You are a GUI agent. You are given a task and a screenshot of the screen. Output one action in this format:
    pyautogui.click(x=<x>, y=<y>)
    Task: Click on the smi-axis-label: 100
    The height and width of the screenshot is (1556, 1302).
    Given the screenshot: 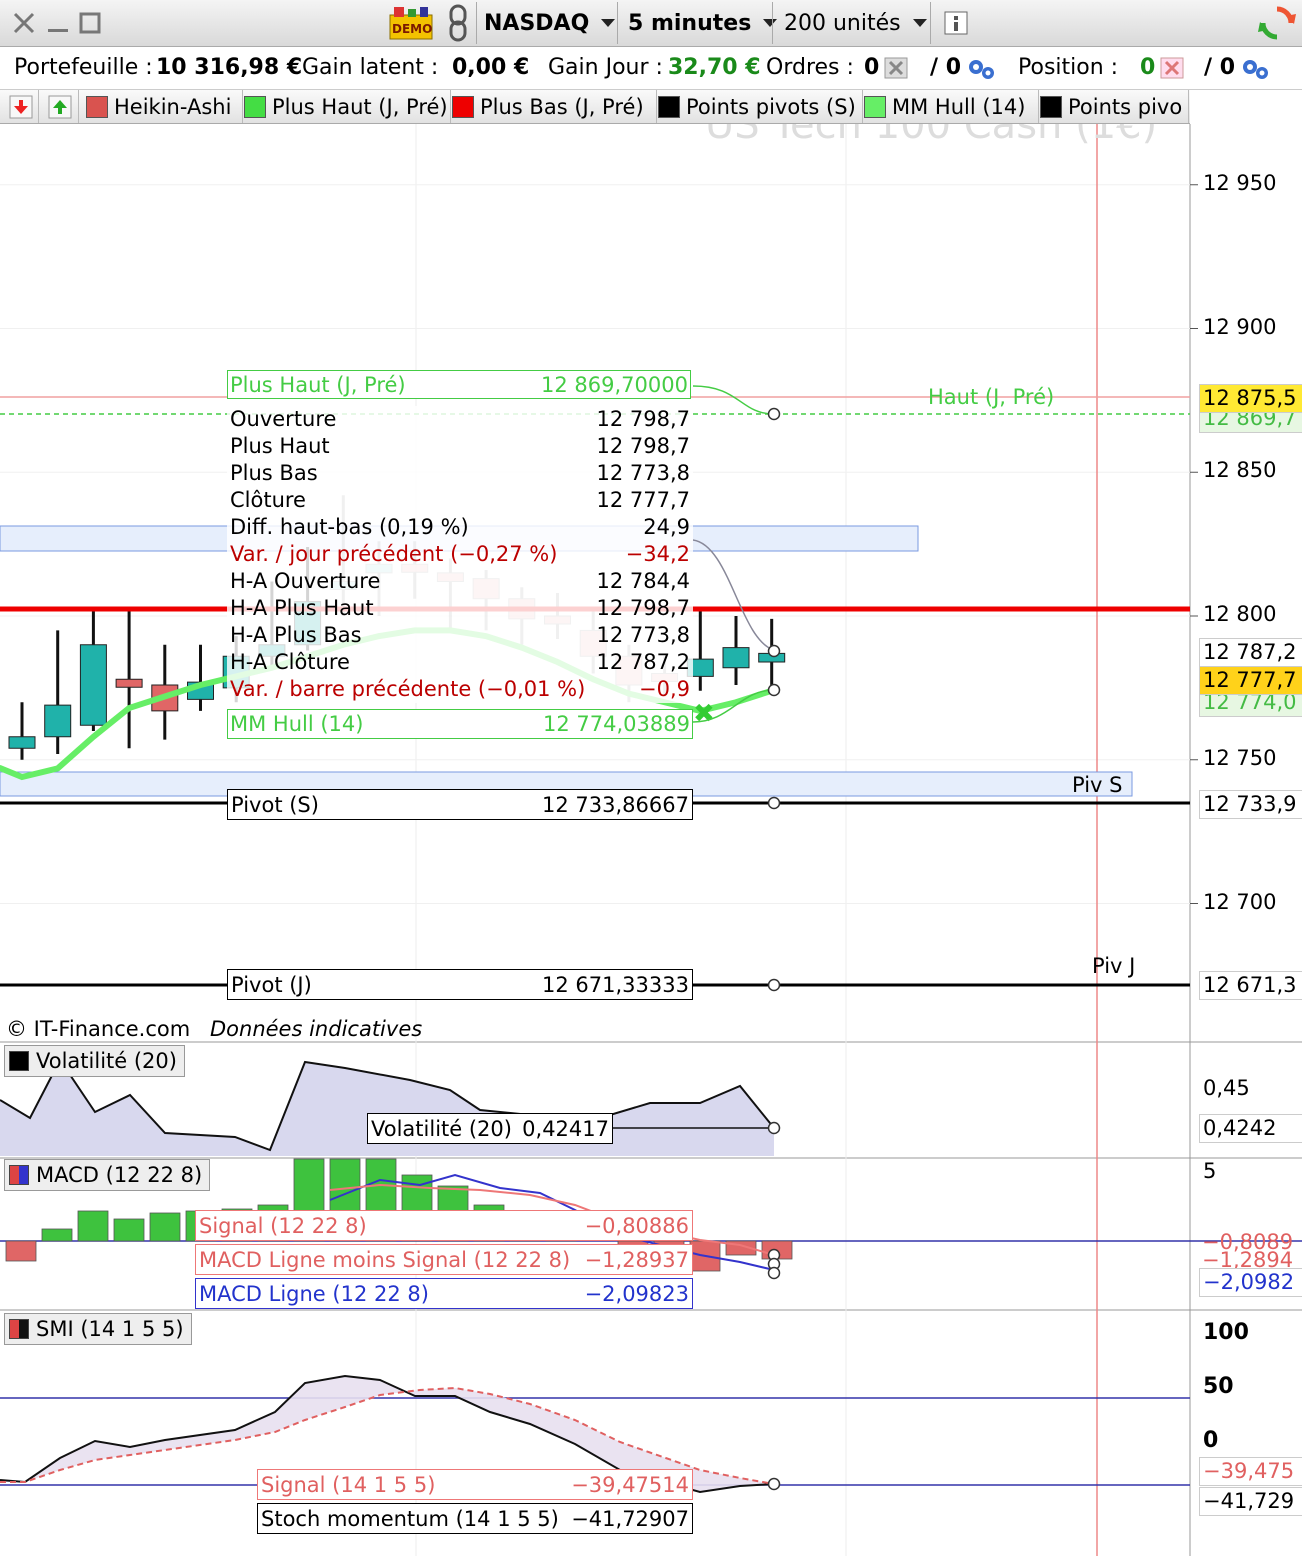 What is the action you would take?
    pyautogui.click(x=1226, y=1332)
    